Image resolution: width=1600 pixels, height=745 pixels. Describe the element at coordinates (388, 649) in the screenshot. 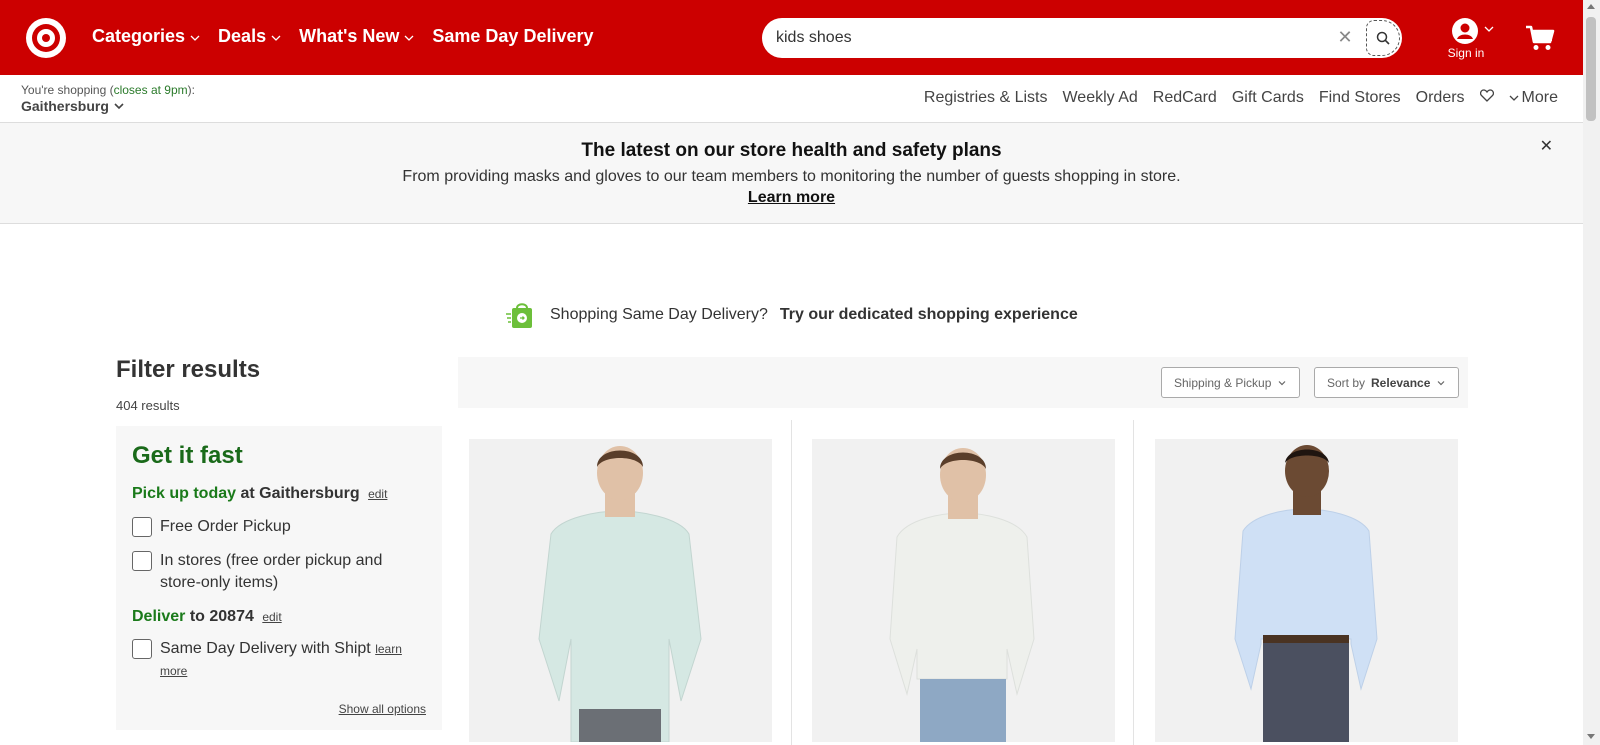

I see `learn-more-link-1: learn` at that location.